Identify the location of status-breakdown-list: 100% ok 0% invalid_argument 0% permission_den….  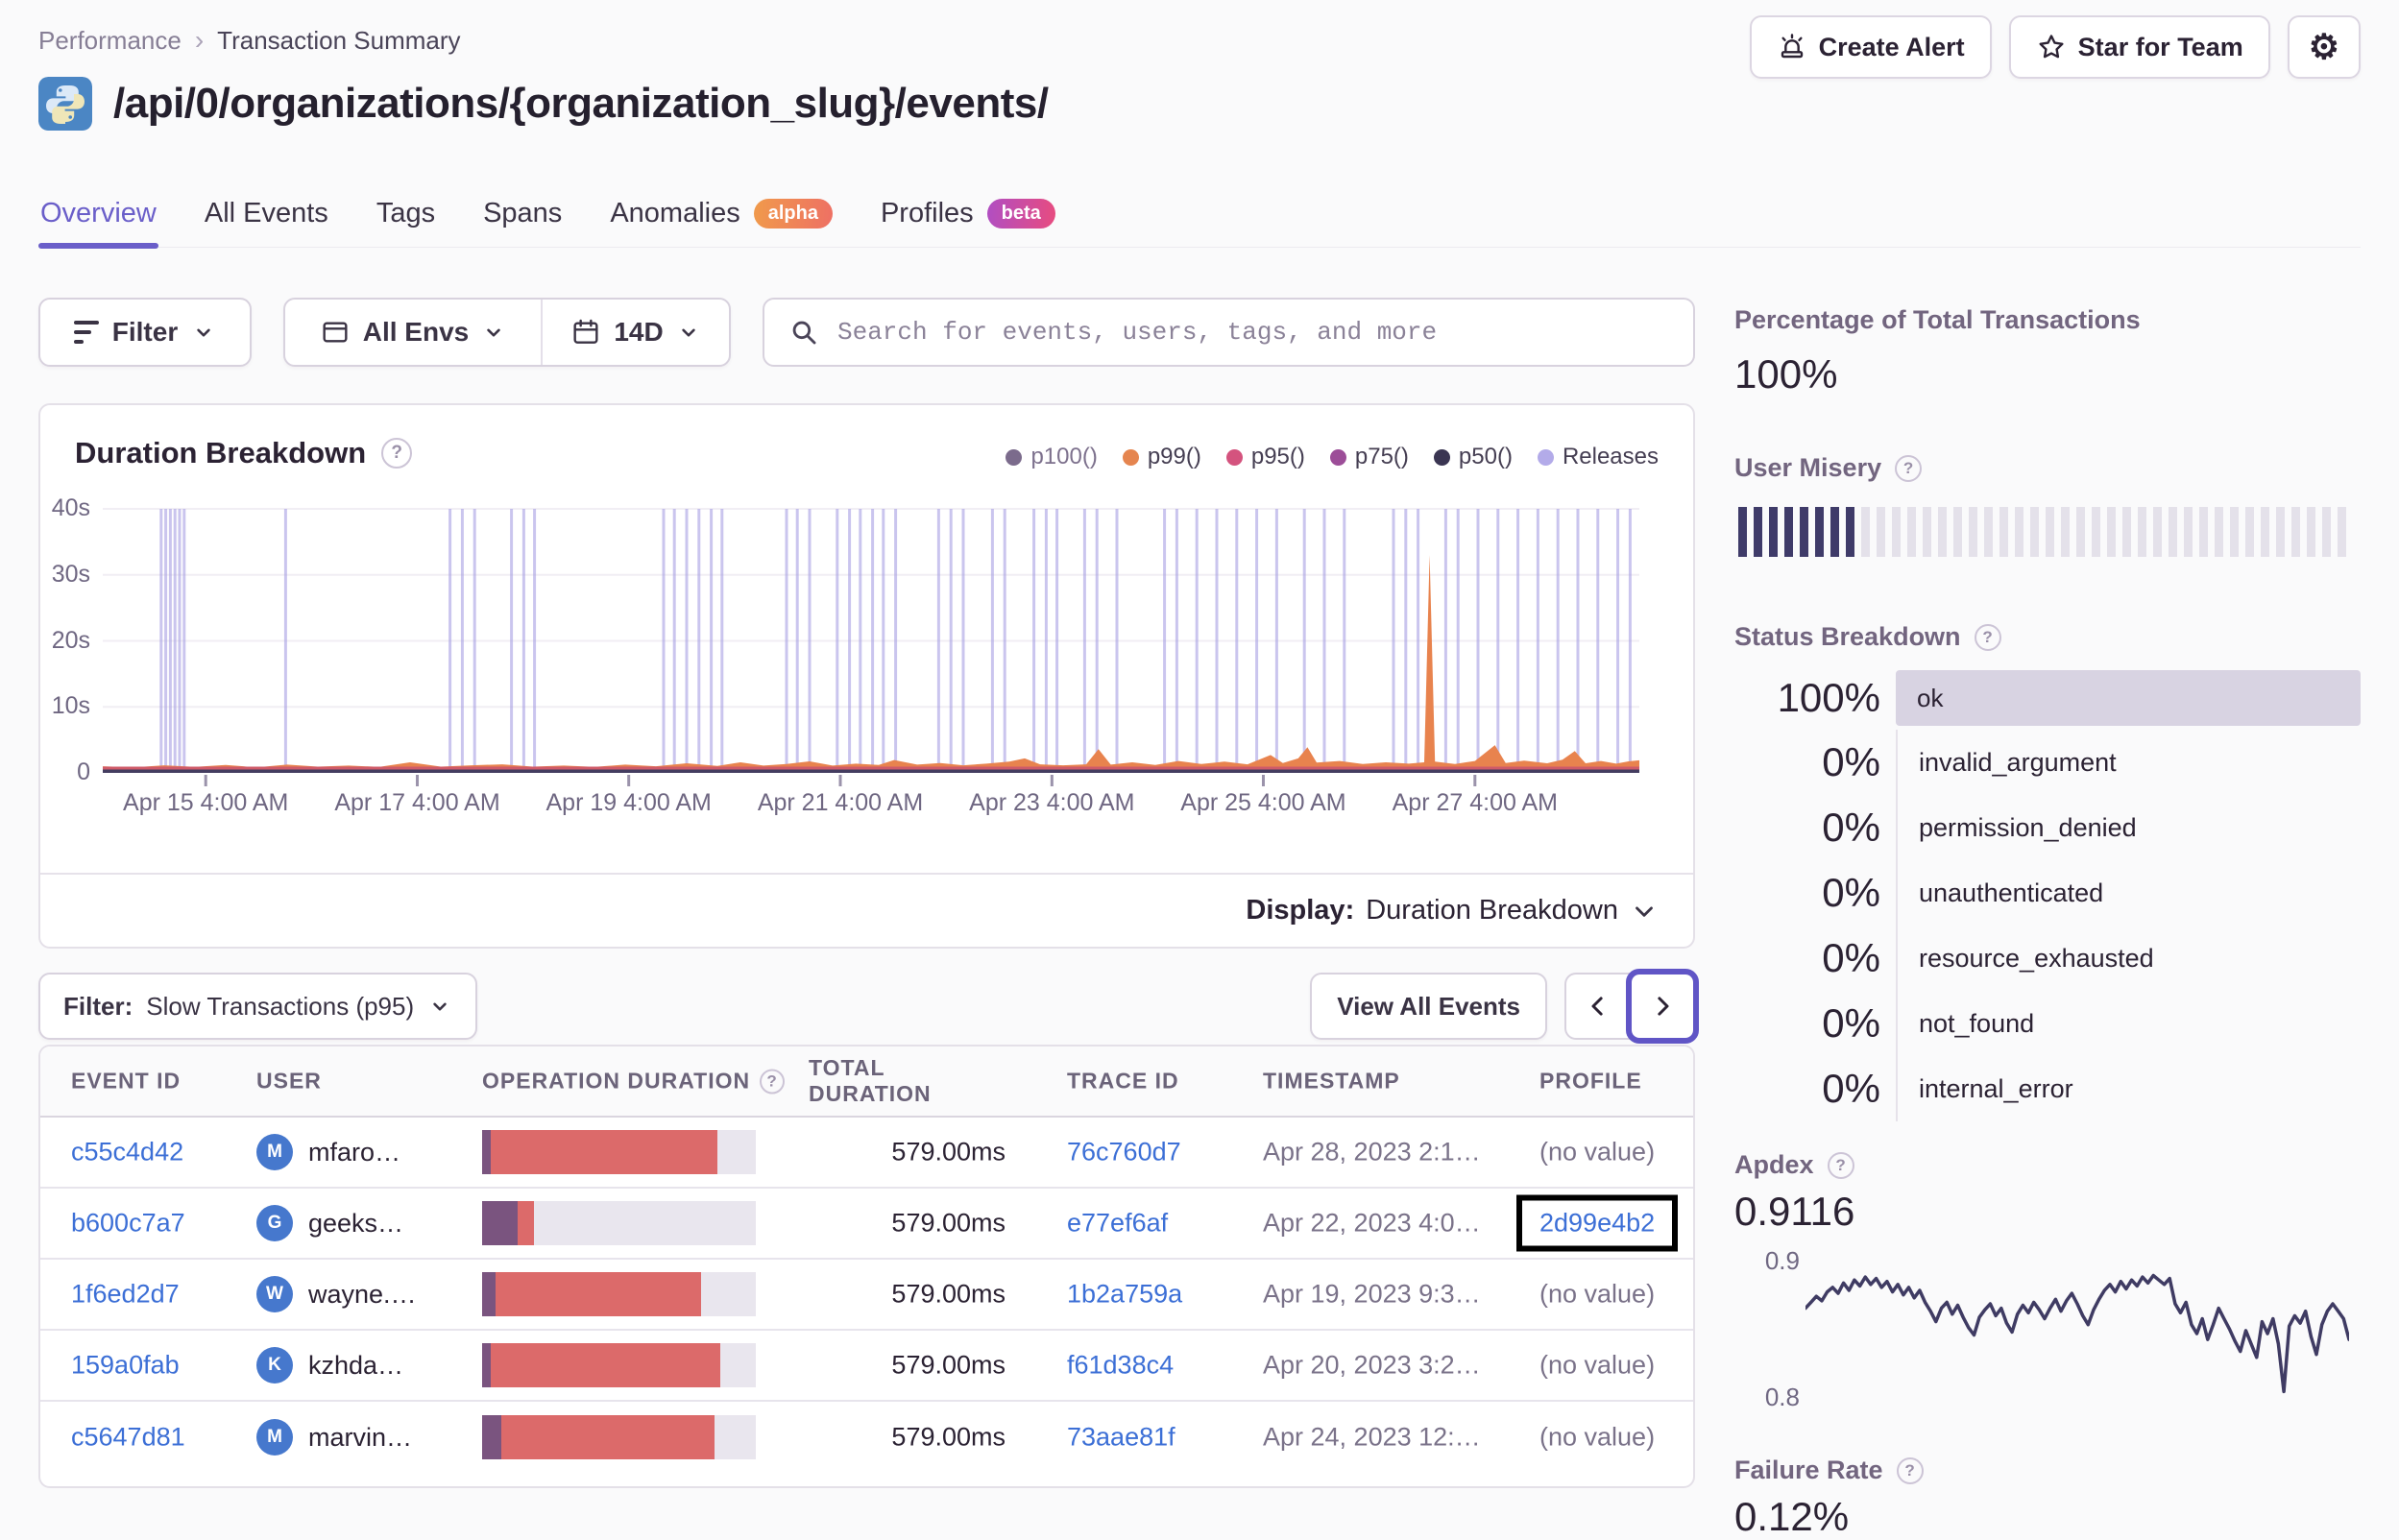
(2048, 894).